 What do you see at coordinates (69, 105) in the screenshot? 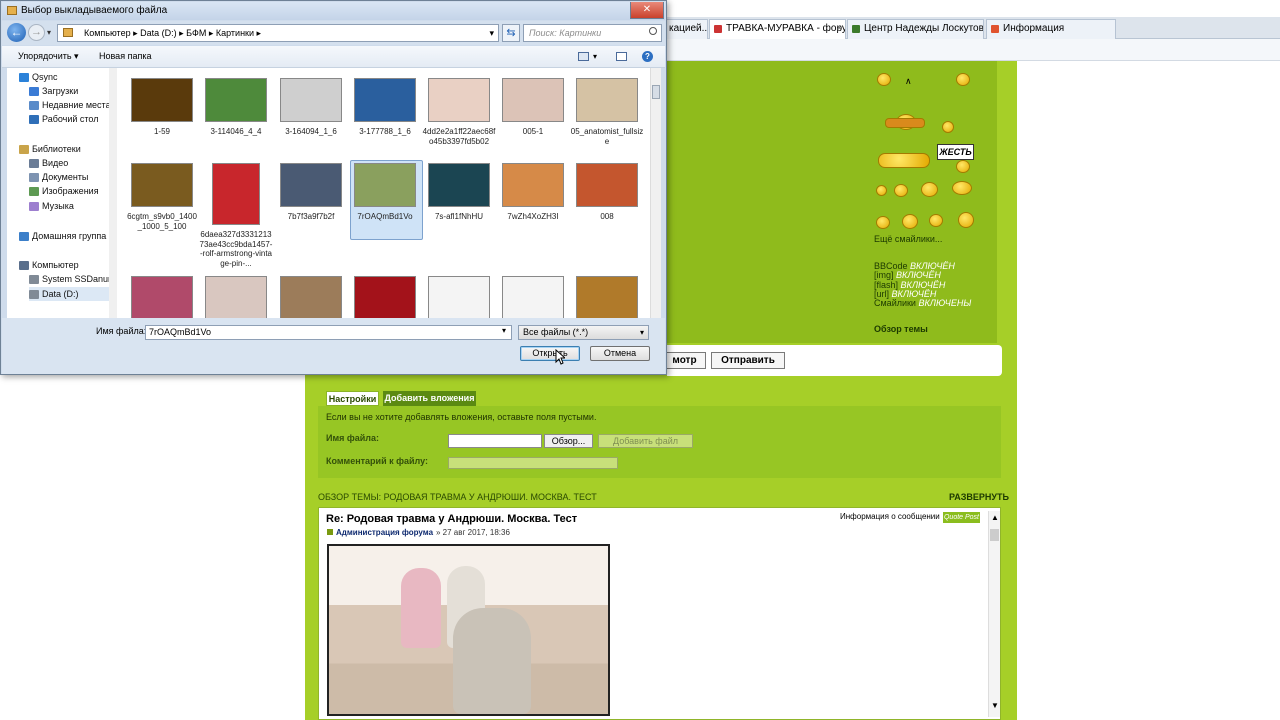
I see `nav-item: Недавние места` at bounding box center [69, 105].